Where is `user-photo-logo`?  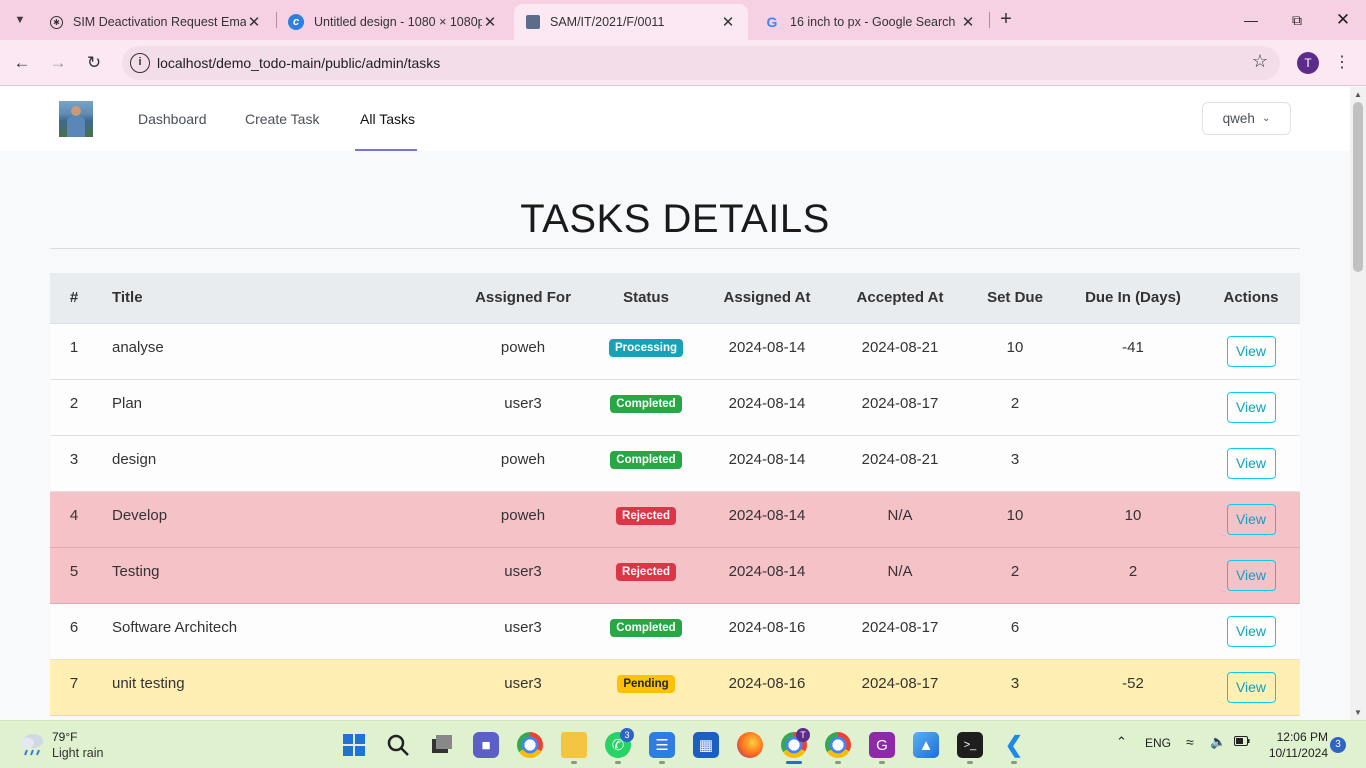
user-photo-logo is located at coordinates (76, 119).